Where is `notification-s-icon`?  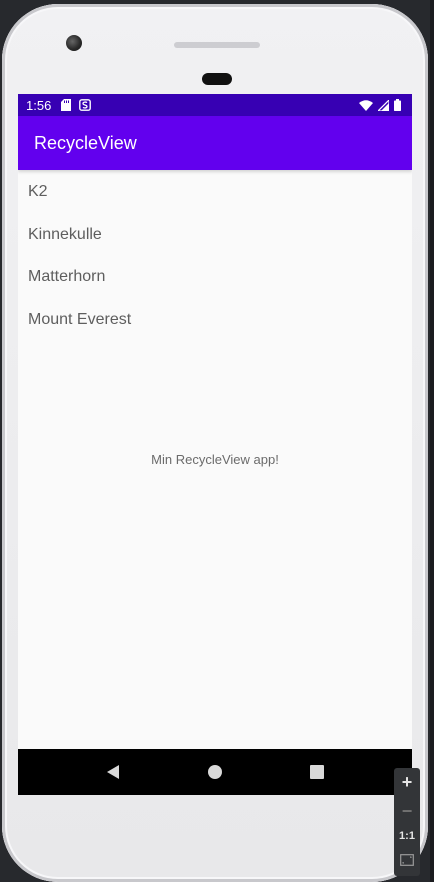 notification-s-icon is located at coordinates (85, 105).